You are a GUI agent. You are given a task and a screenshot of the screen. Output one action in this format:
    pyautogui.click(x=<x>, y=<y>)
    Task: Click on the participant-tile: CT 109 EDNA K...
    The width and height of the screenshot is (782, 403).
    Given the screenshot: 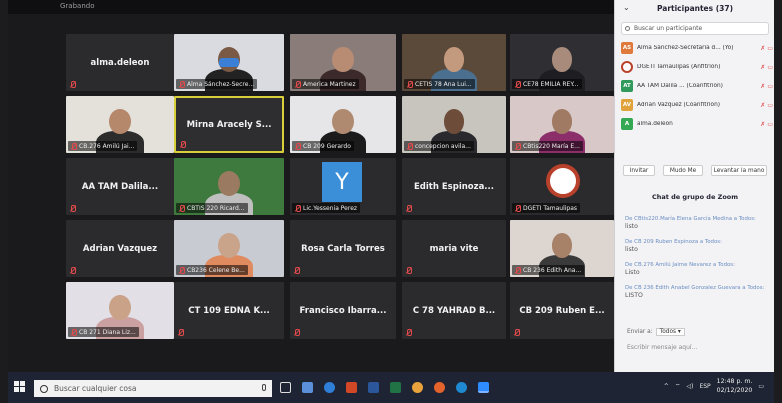 What is the action you would take?
    pyautogui.click(x=229, y=310)
    